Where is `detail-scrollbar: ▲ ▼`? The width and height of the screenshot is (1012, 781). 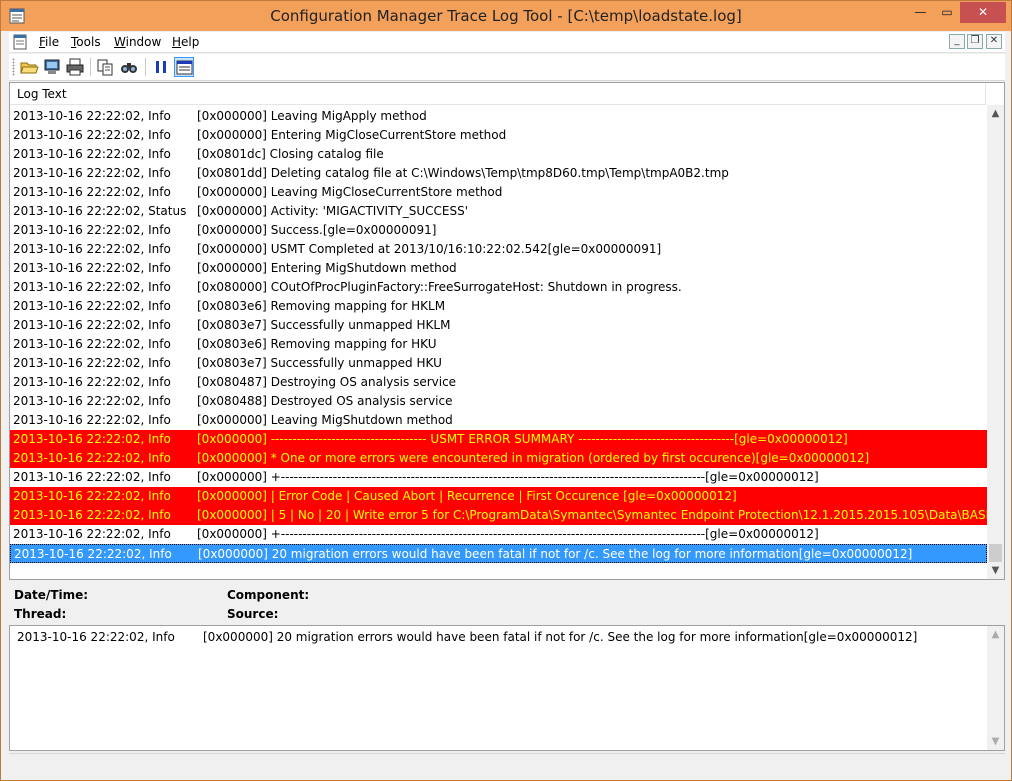 detail-scrollbar: ▲ ▼ is located at coordinates (995, 688).